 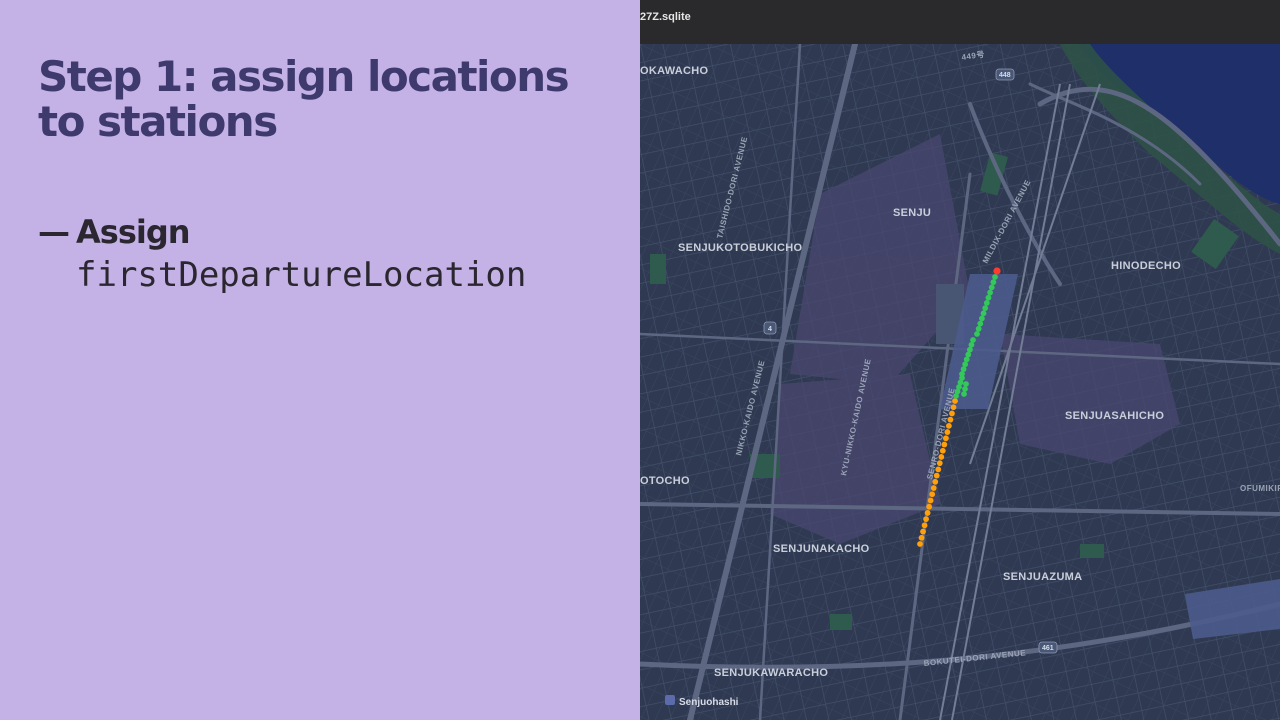 I want to click on area-label-senjuasahicho: SENJUASAHICHO, so click(x=1114, y=416).